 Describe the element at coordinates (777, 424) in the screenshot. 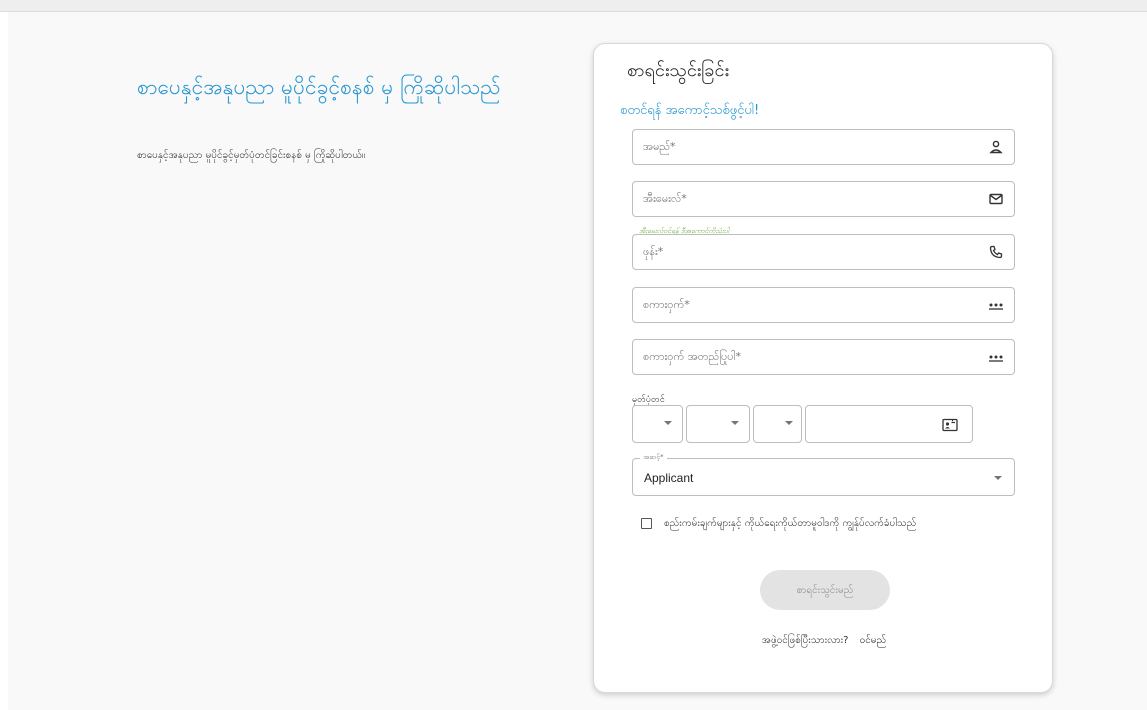

I see `nrc-type-select` at that location.